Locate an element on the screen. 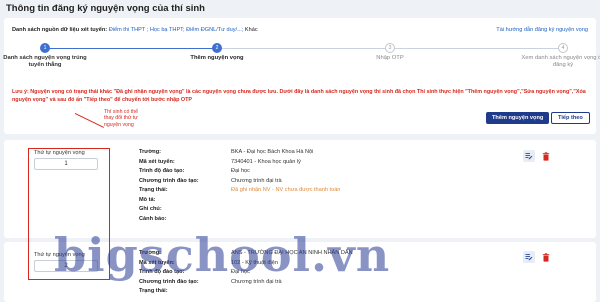 This screenshot has height=302, width=600. step-3-dot: 3 is located at coordinates (390, 48).